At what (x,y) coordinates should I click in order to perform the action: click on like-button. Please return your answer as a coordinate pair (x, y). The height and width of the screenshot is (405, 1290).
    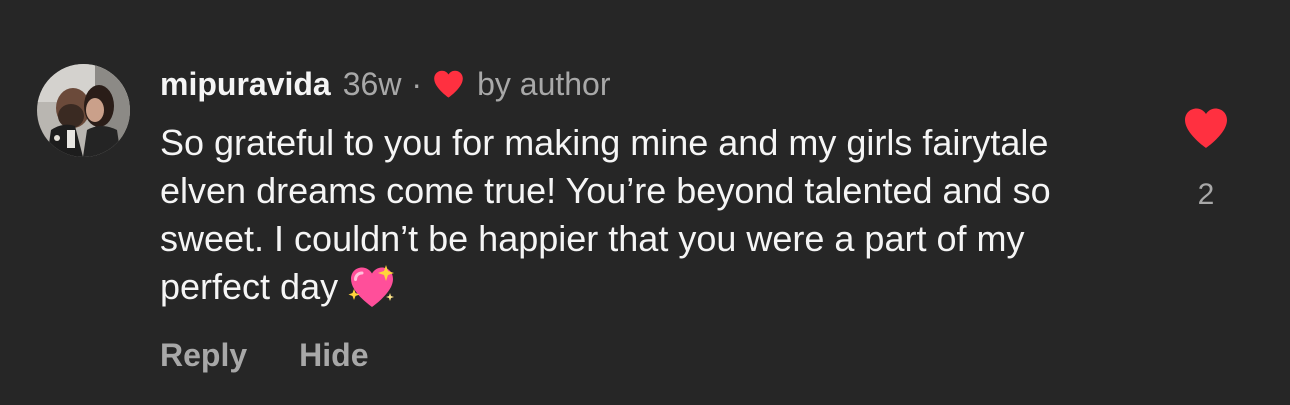
    Looking at the image, I should click on (1206, 128).